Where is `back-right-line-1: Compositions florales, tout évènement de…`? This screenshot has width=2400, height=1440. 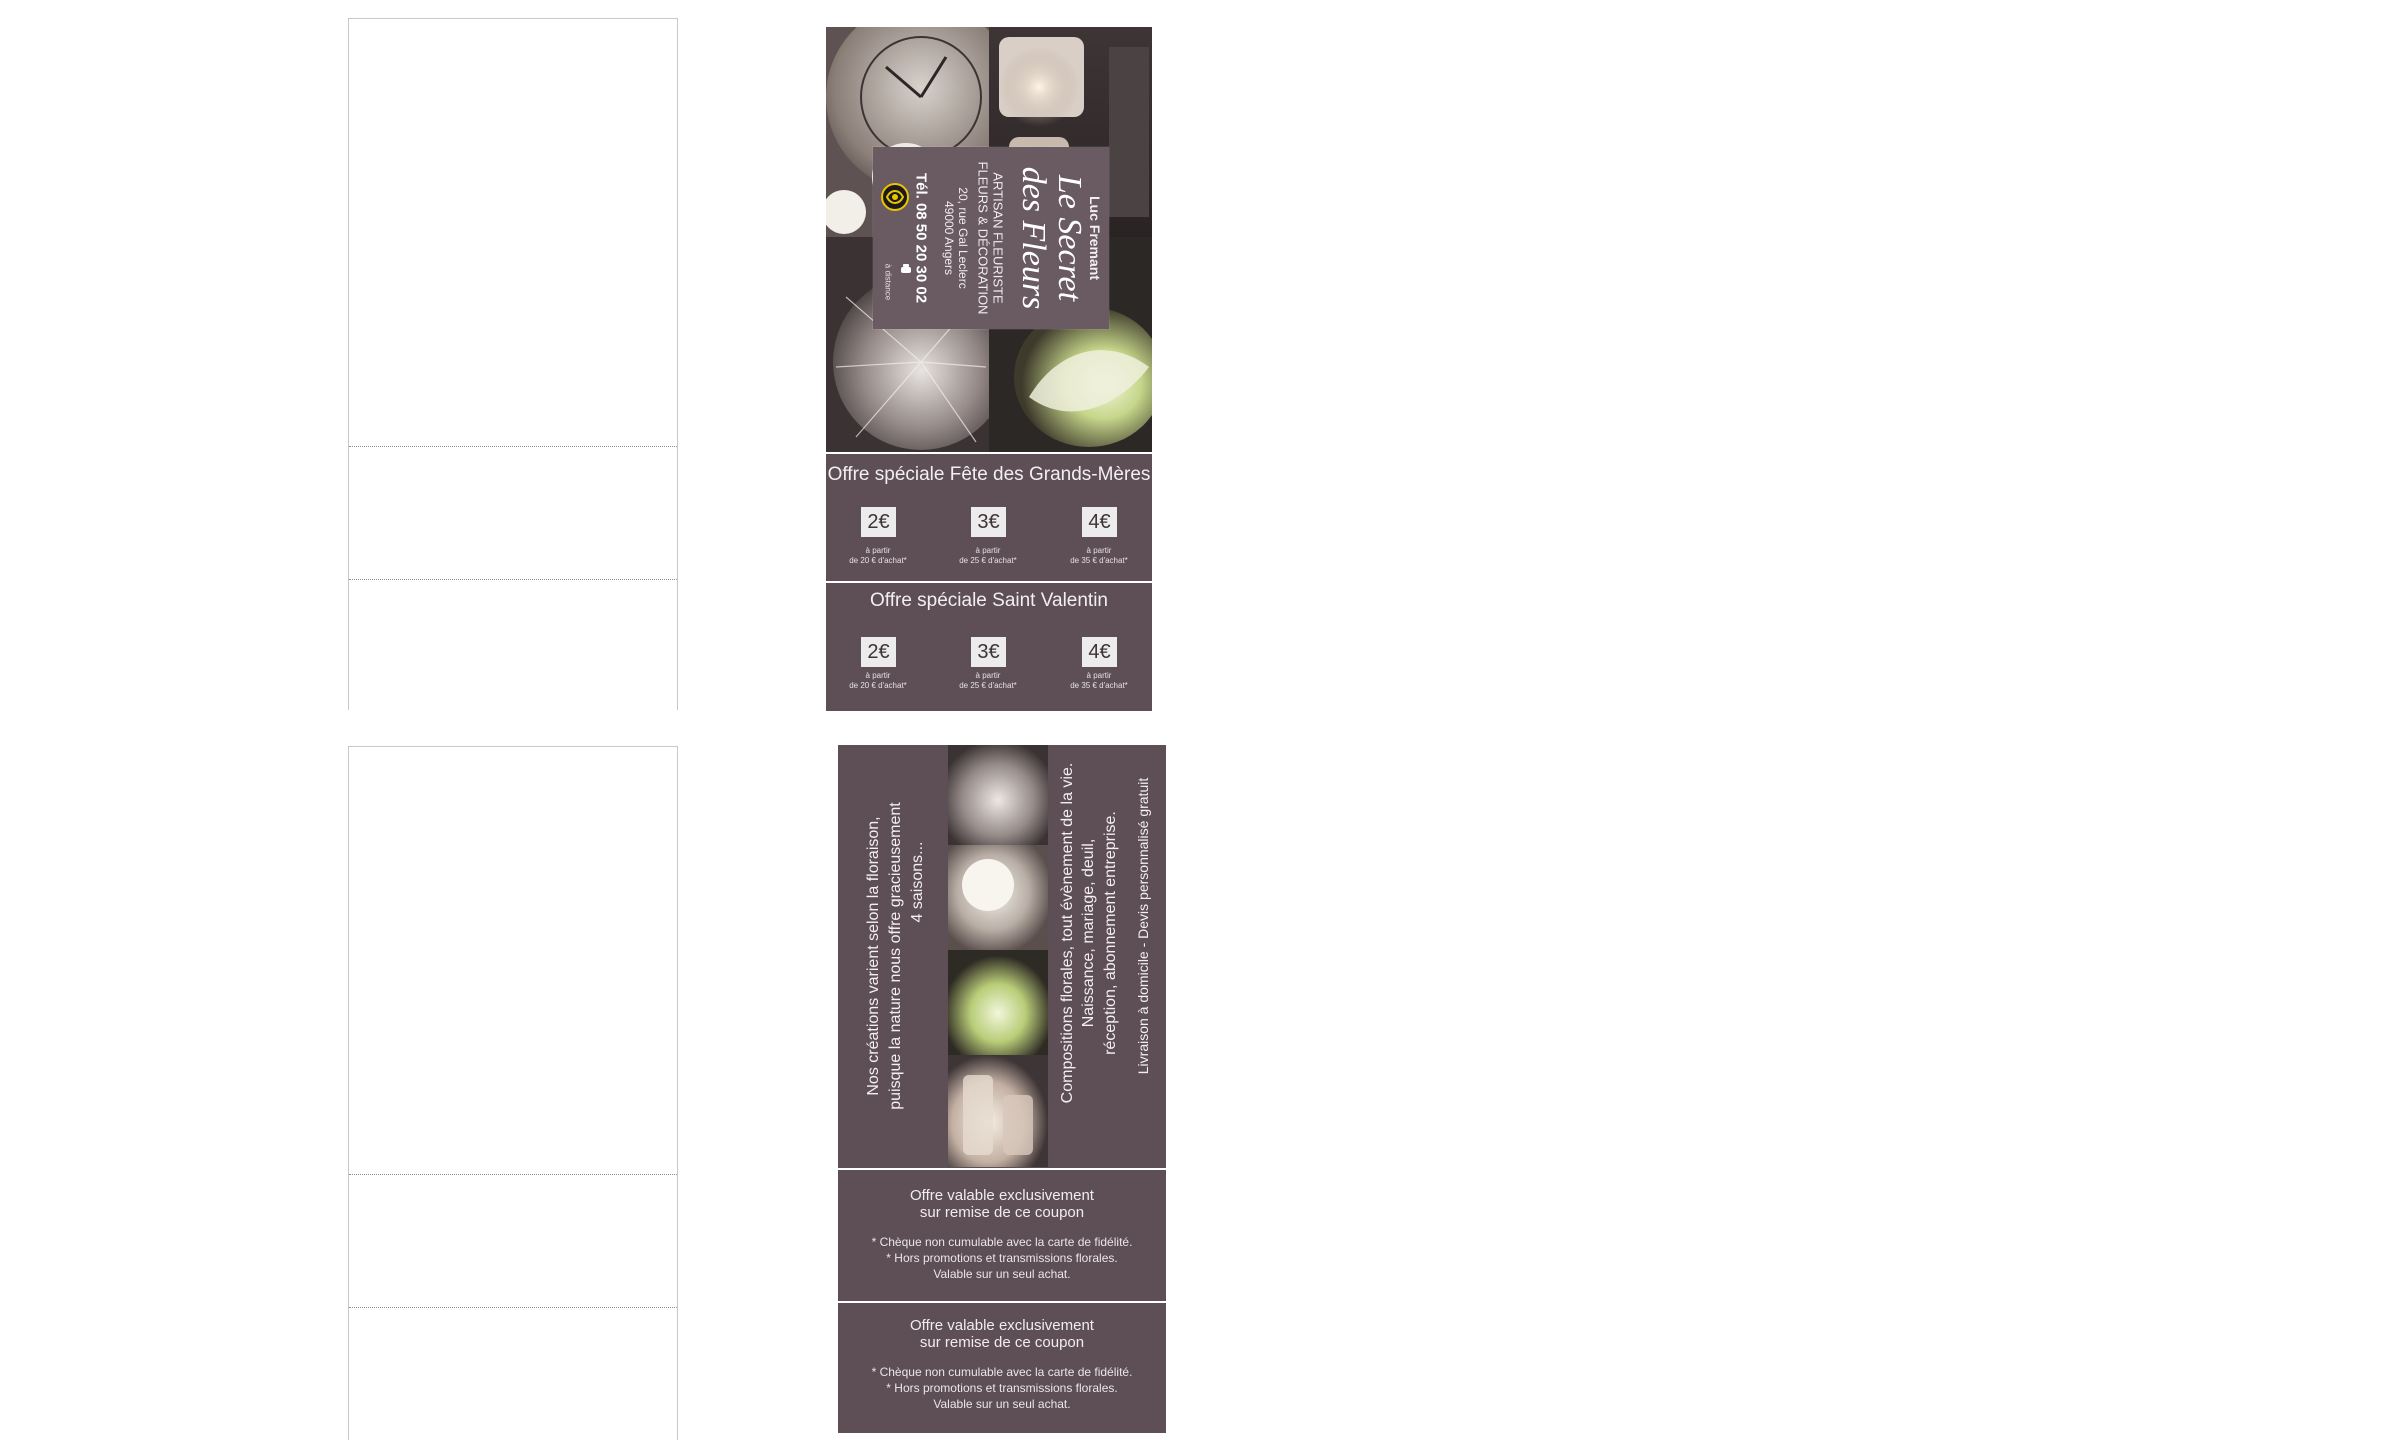 back-right-line-1: Compositions florales, tout évènement de… is located at coordinates (1067, 933).